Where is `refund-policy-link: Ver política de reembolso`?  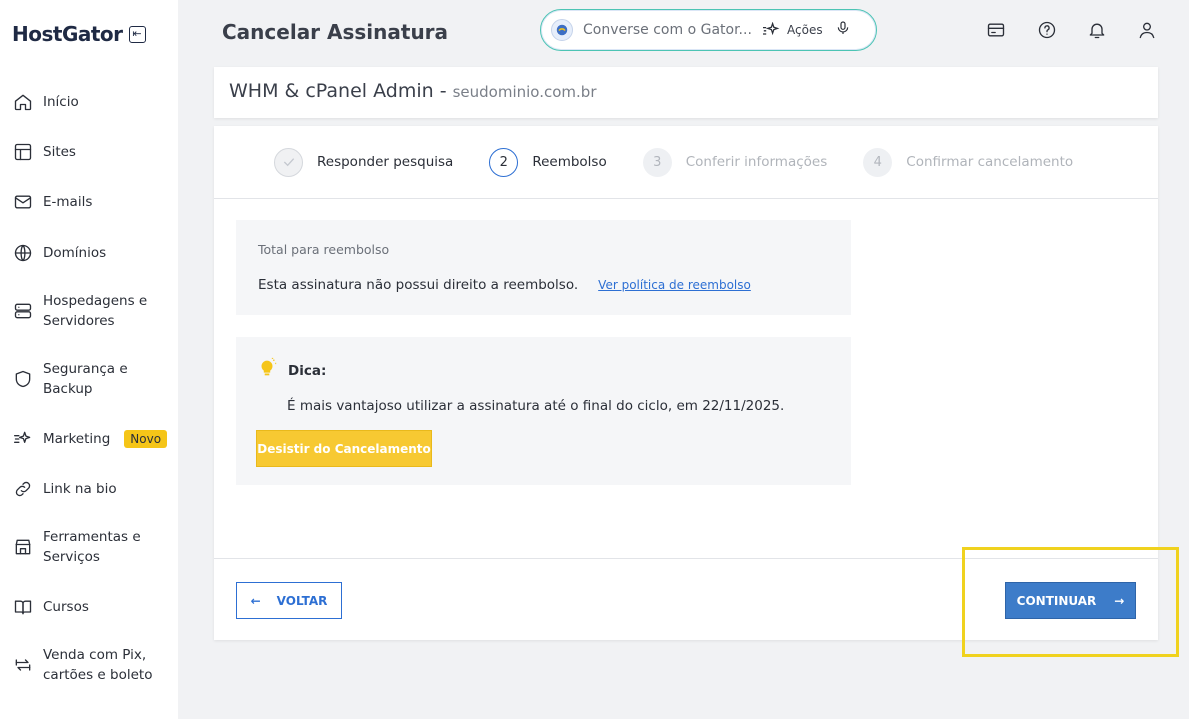 refund-policy-link: Ver política de reembolso is located at coordinates (674, 285).